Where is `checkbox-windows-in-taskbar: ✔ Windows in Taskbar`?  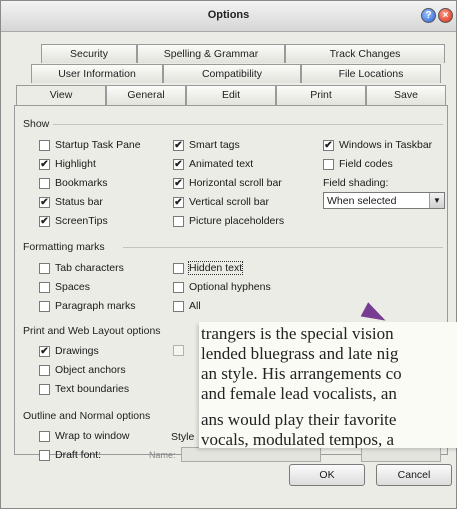
checkbox-windows-in-taskbar: ✔ Windows in Taskbar is located at coordinates (377, 145).